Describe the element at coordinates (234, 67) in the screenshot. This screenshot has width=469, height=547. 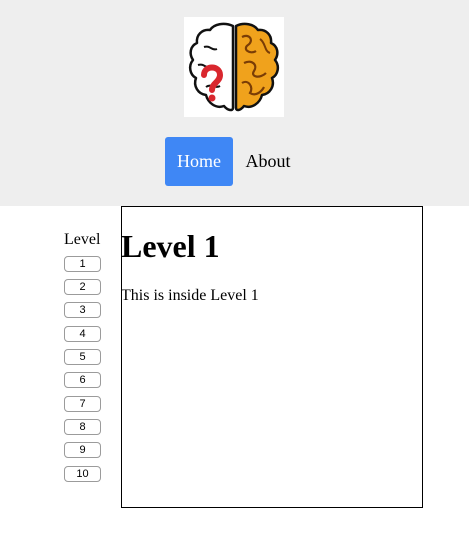
I see `brain-logo-icon` at that location.